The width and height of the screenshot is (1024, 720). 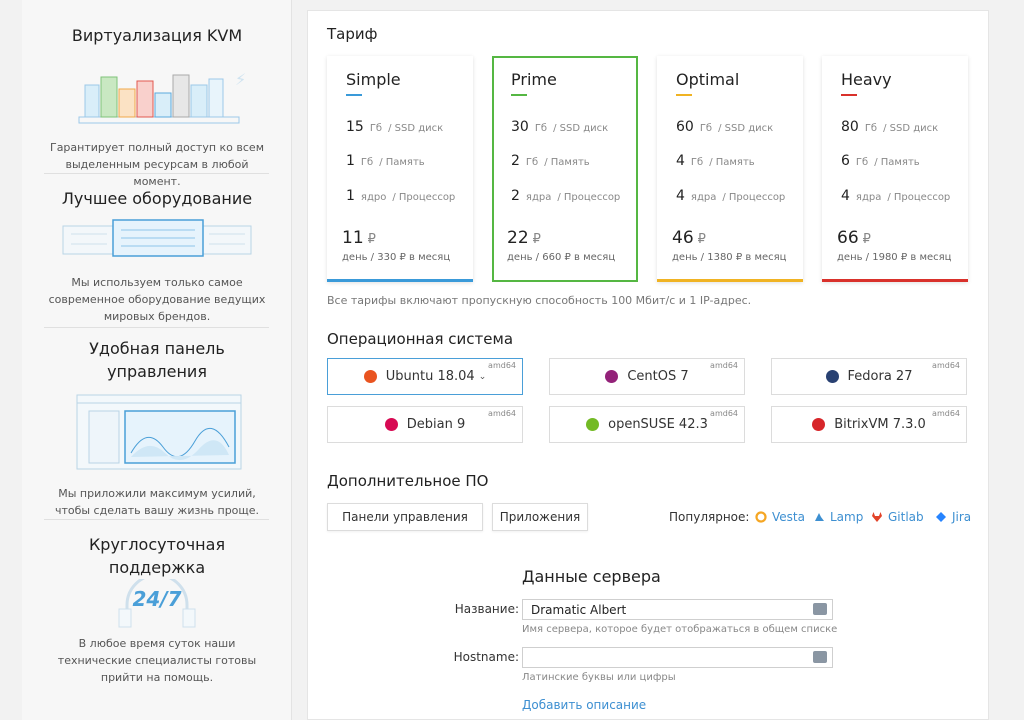 I want to click on kvm-illustration: ⚡, so click(x=162, y=97).